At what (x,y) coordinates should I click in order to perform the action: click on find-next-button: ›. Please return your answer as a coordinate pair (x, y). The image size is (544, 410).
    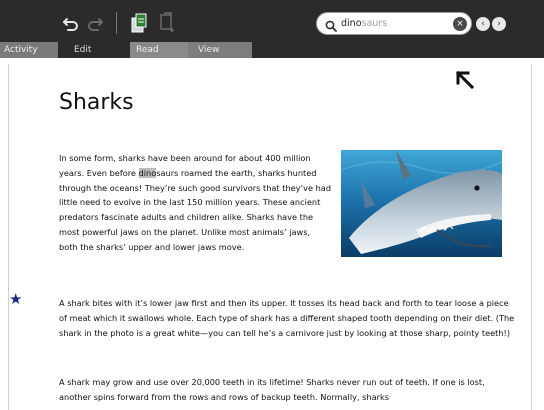
    Looking at the image, I should click on (499, 24).